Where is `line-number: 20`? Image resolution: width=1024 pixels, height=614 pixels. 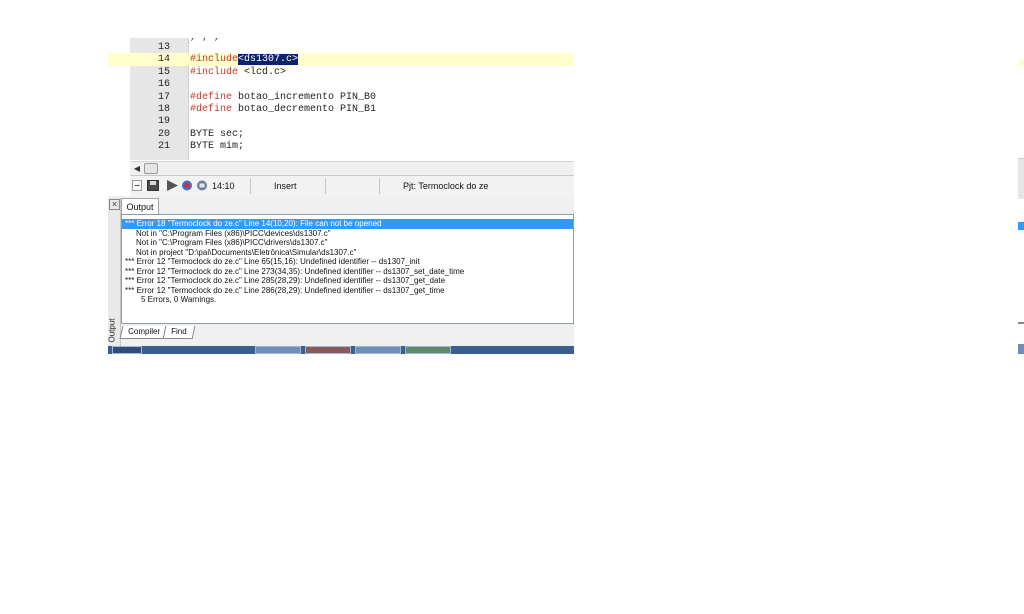
line-number: 20 is located at coordinates (163, 134).